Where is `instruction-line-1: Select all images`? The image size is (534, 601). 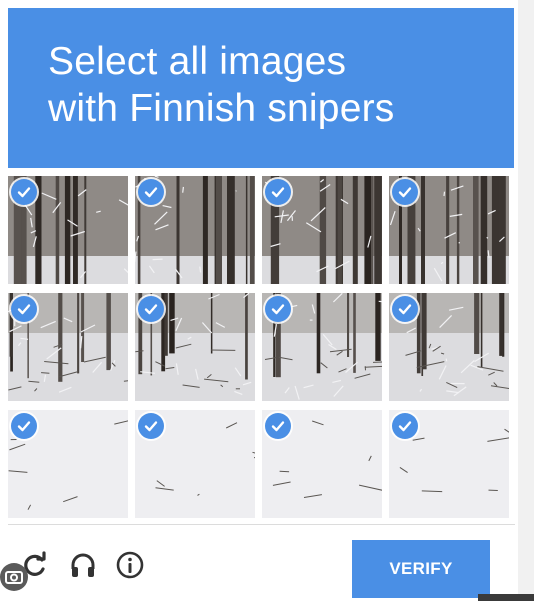 instruction-line-1: Select all images is located at coordinates (197, 61).